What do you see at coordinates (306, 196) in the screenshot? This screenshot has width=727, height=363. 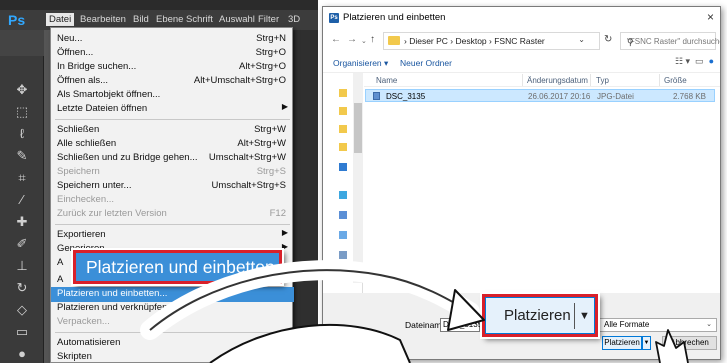 I see `panel-edge` at bounding box center [306, 196].